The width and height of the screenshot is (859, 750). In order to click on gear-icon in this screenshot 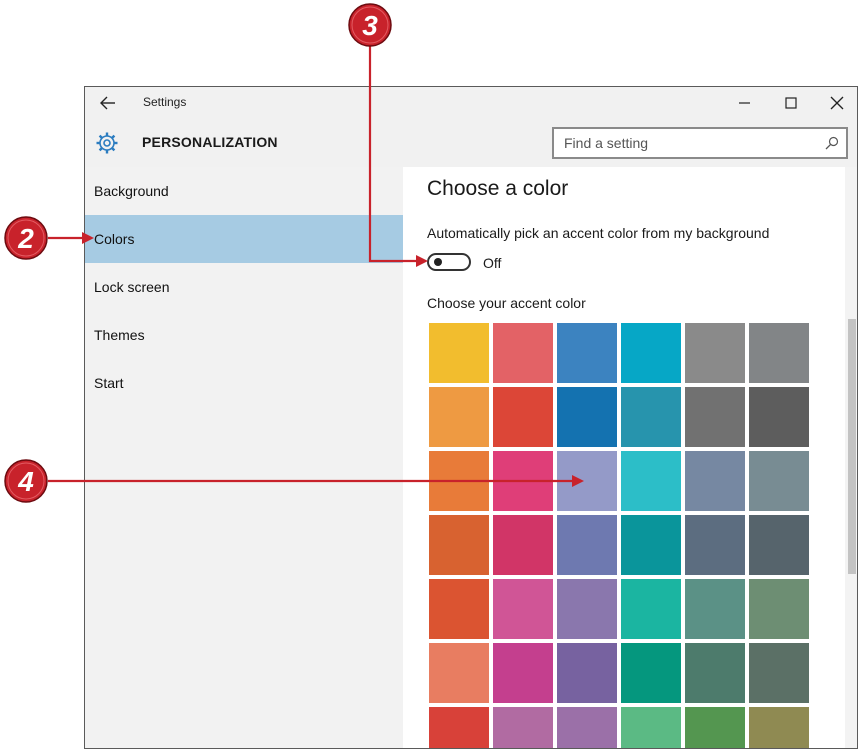, I will do `click(107, 143)`.